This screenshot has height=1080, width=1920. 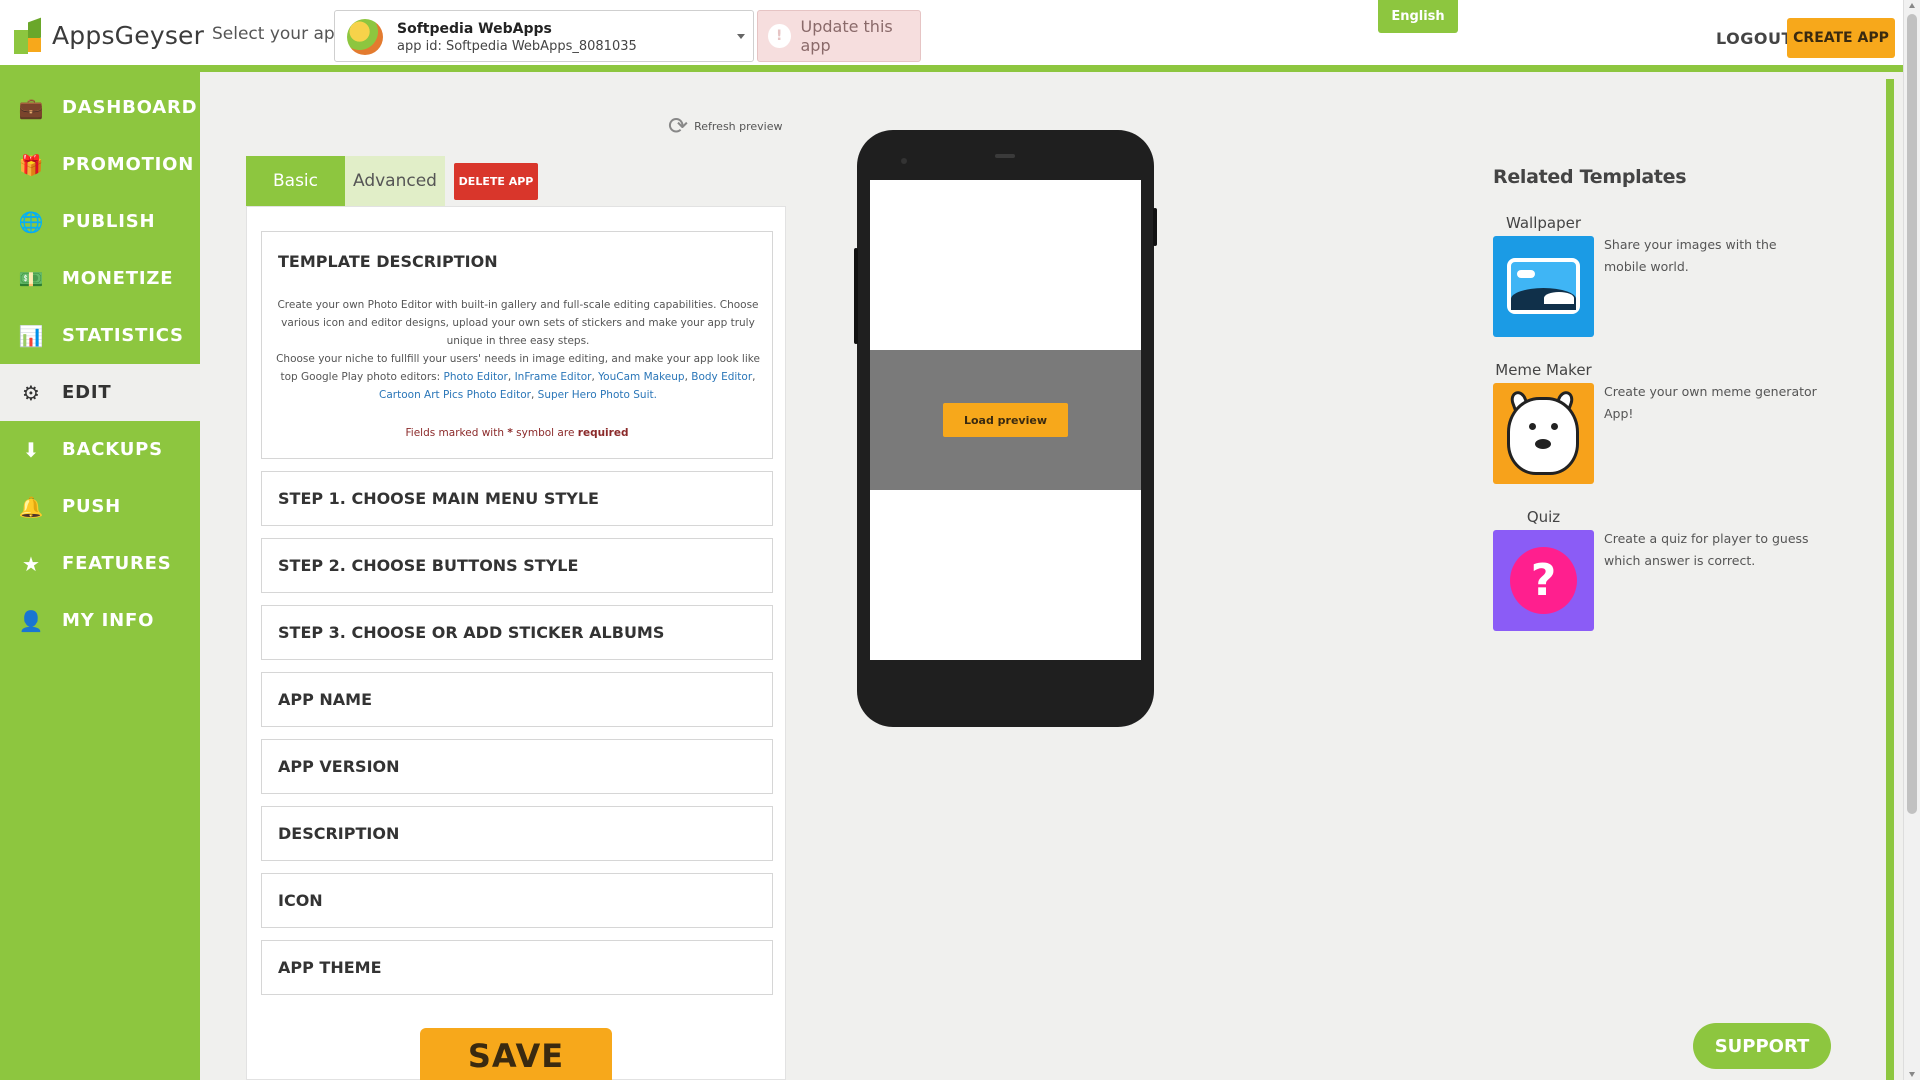 What do you see at coordinates (517, 565) in the screenshot?
I see `step-buttons-style: STEP 2. CHOOSE BUTTONS STYLE` at bounding box center [517, 565].